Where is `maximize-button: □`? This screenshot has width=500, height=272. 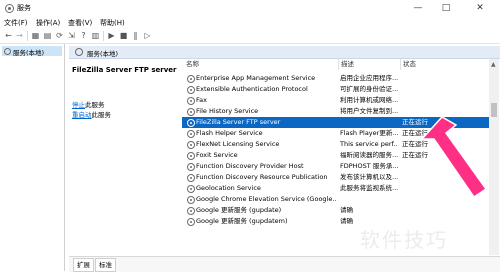 maximize-button: □ is located at coordinates (446, 8).